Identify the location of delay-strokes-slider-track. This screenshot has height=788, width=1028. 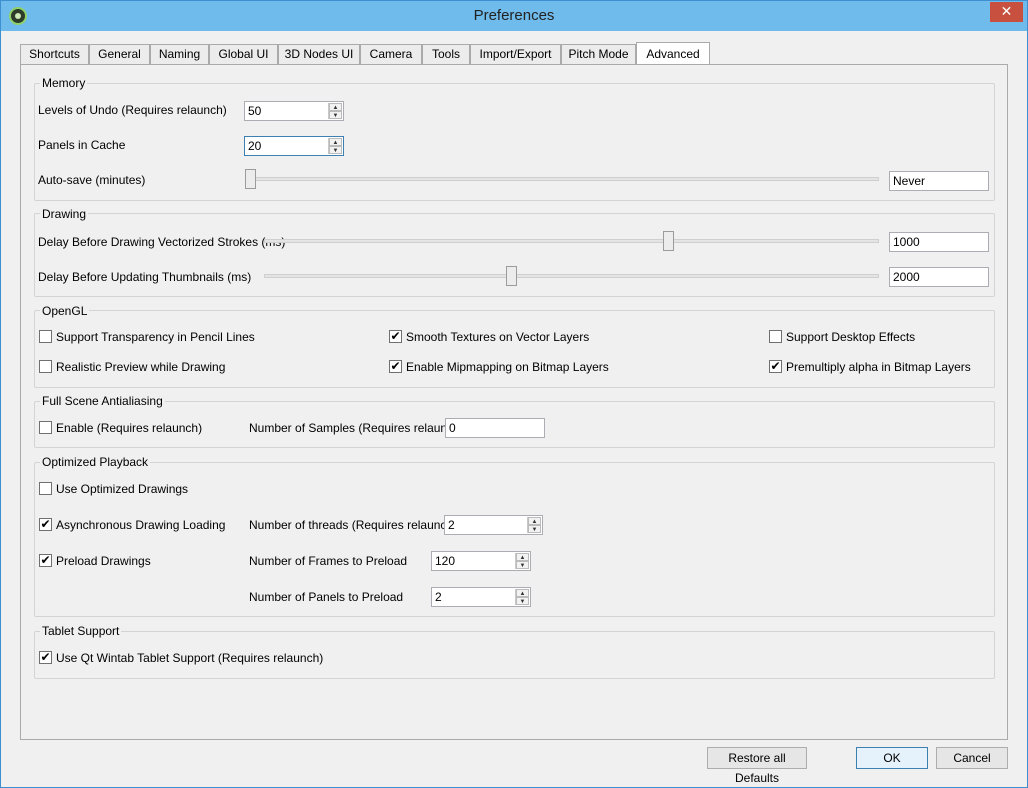
(571, 241).